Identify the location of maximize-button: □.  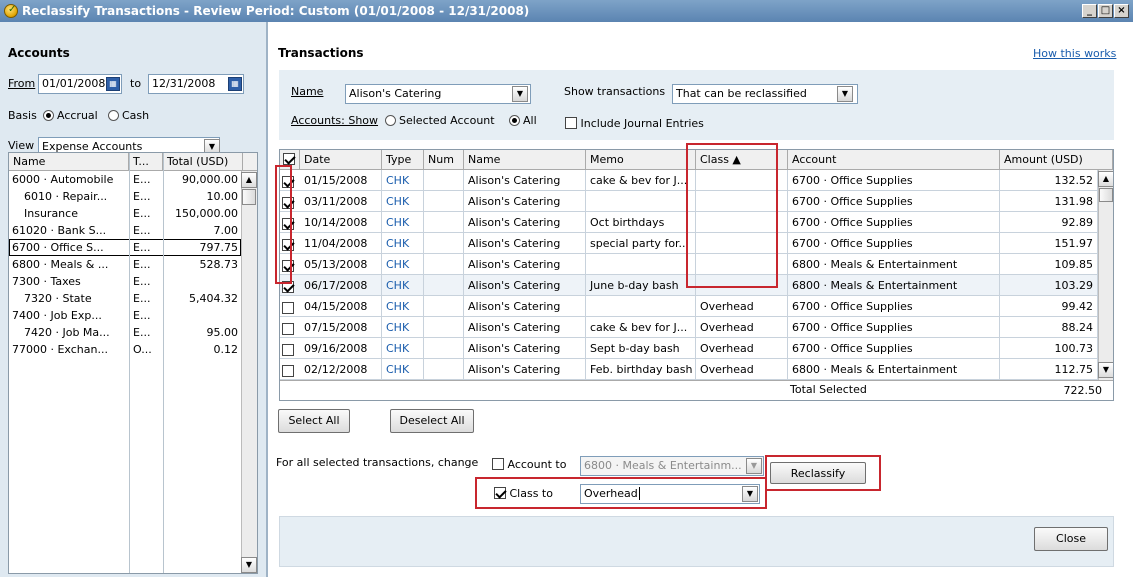
(1105, 11).